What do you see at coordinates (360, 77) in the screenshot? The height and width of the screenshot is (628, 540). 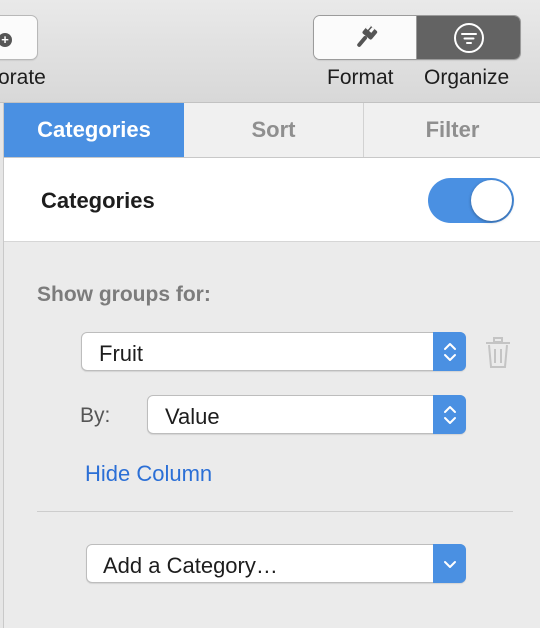 I see `format-label: Format` at bounding box center [360, 77].